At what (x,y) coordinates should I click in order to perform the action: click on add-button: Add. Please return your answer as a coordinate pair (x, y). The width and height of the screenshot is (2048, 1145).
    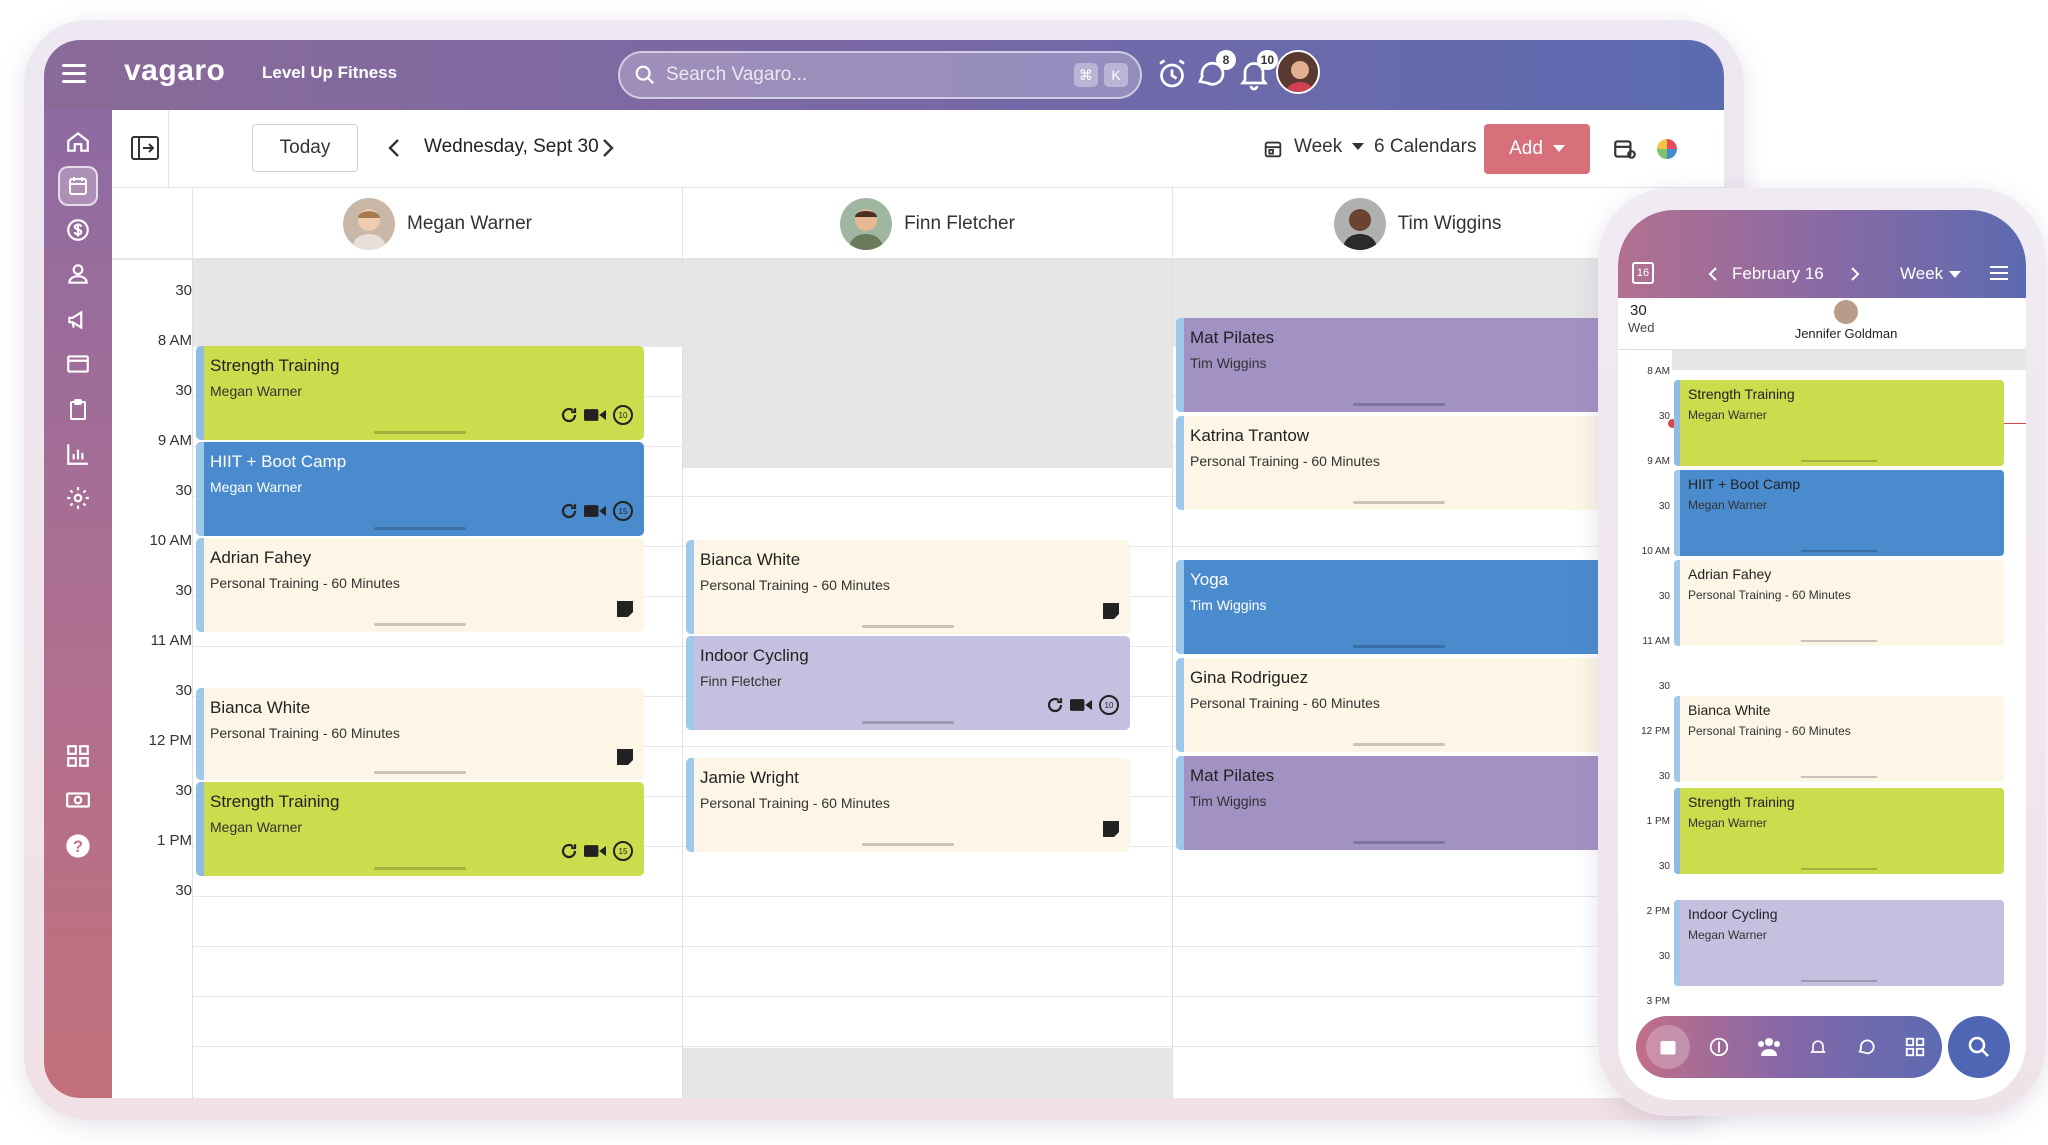
    Looking at the image, I should click on (1537, 149).